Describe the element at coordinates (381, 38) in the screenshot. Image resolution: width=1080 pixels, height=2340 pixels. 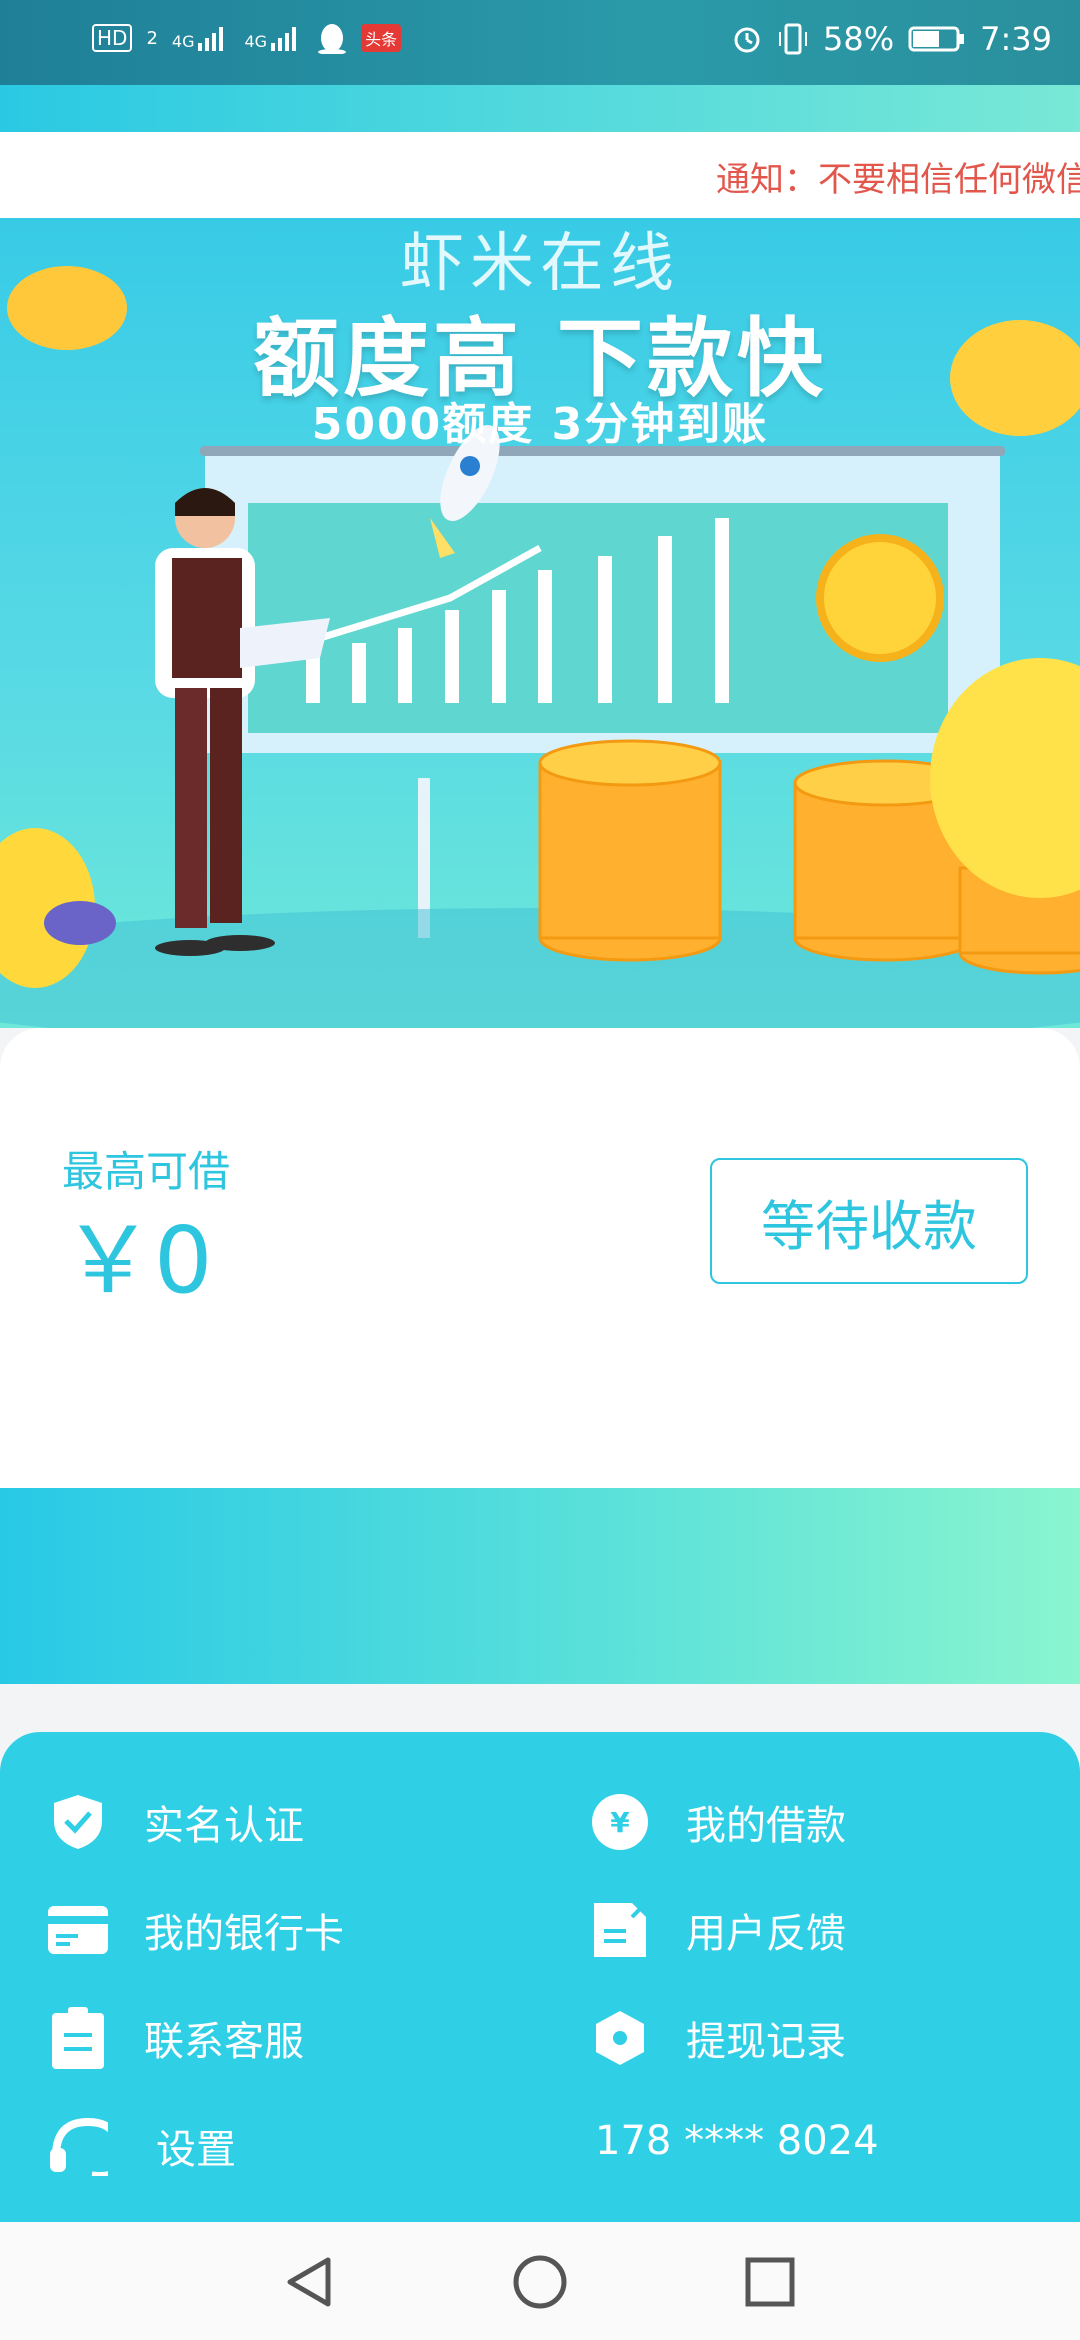
I see `toutiao-badge: 头条` at that location.